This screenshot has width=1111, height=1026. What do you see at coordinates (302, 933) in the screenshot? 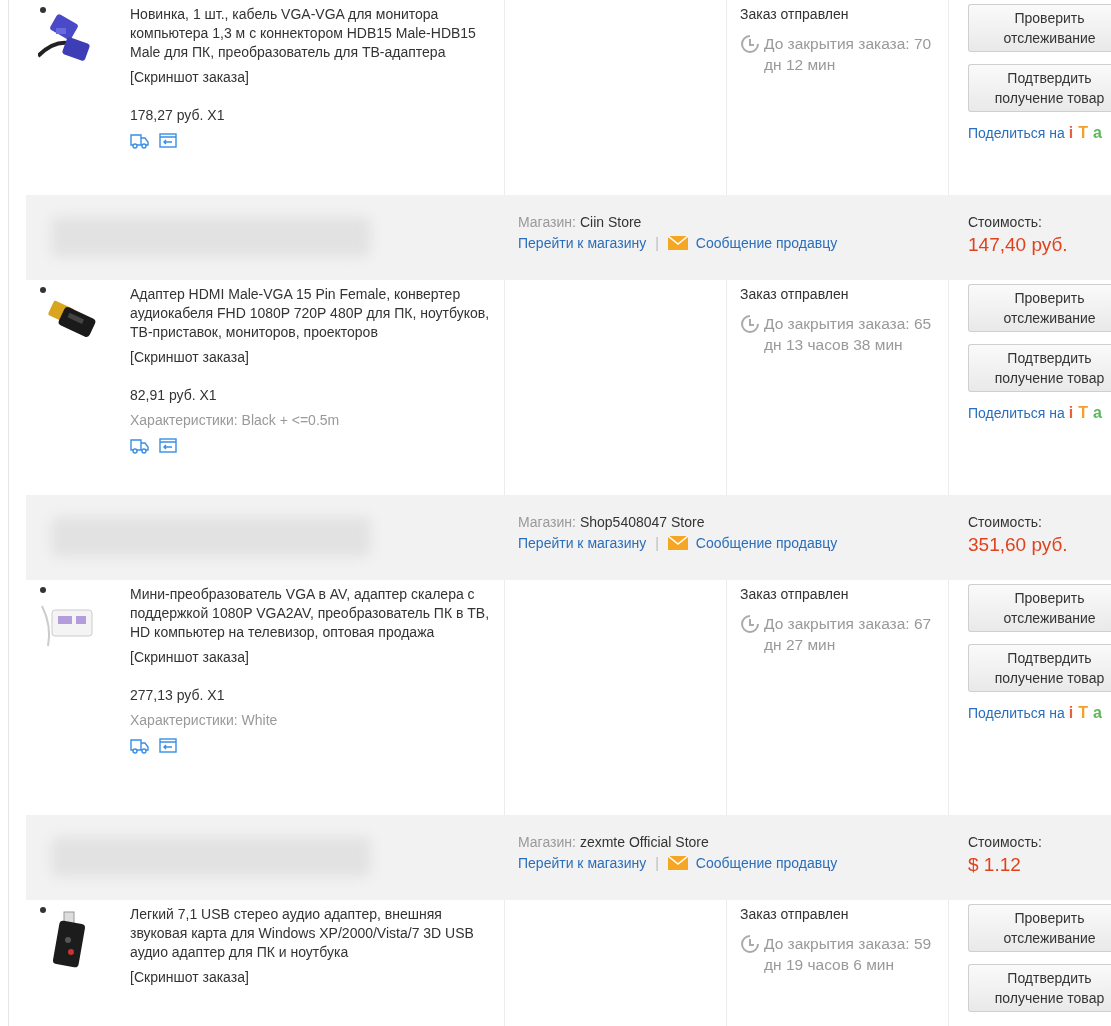
I see `product-title: Легкий 7,1 USB стерео аудио адаптер, внешняя звуковая карта для Windows XP/2000/Vista/7 3D USB аудио адаптер для ПК и ноутбука` at bounding box center [302, 933].